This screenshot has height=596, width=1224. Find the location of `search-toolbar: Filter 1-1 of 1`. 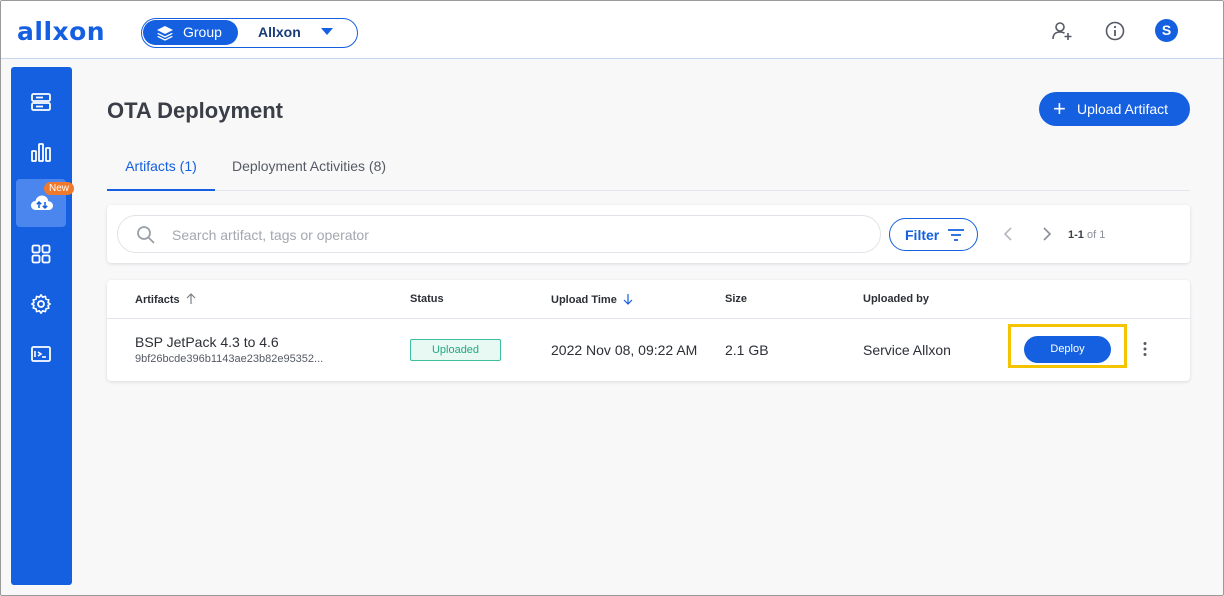

search-toolbar: Filter 1-1 of 1 is located at coordinates (648, 234).